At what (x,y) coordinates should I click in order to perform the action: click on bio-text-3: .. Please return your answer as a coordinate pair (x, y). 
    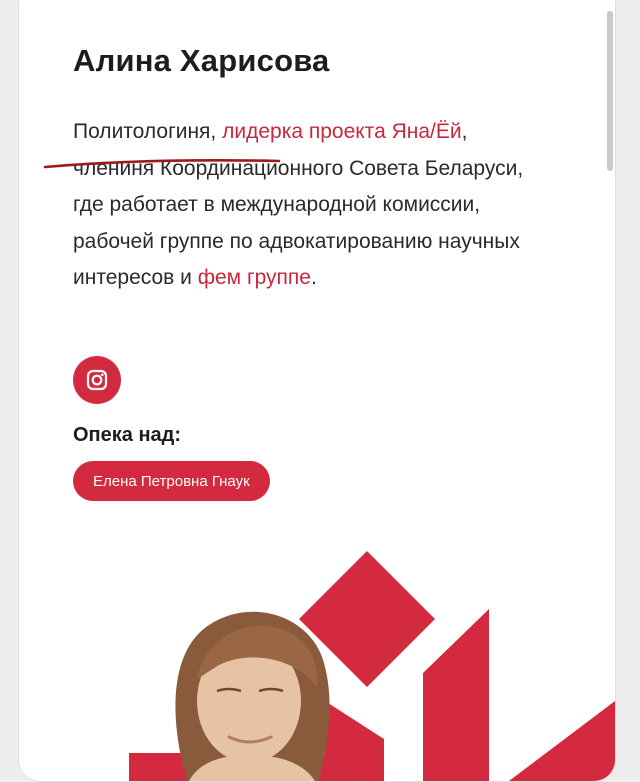
    Looking at the image, I should click on (313, 277).